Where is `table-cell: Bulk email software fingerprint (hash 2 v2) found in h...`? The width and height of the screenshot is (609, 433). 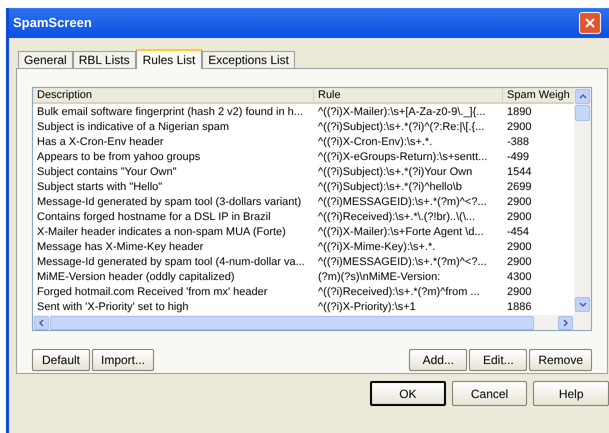 table-cell: Bulk email software fingerprint (hash 2 v2) found in h... is located at coordinates (170, 112).